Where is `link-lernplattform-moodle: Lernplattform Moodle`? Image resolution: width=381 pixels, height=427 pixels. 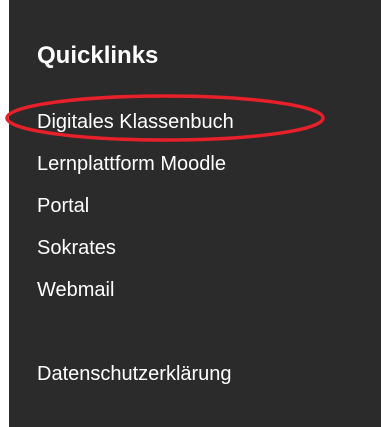 link-lernplattform-moodle: Lernplattform Moodle is located at coordinates (131, 164).